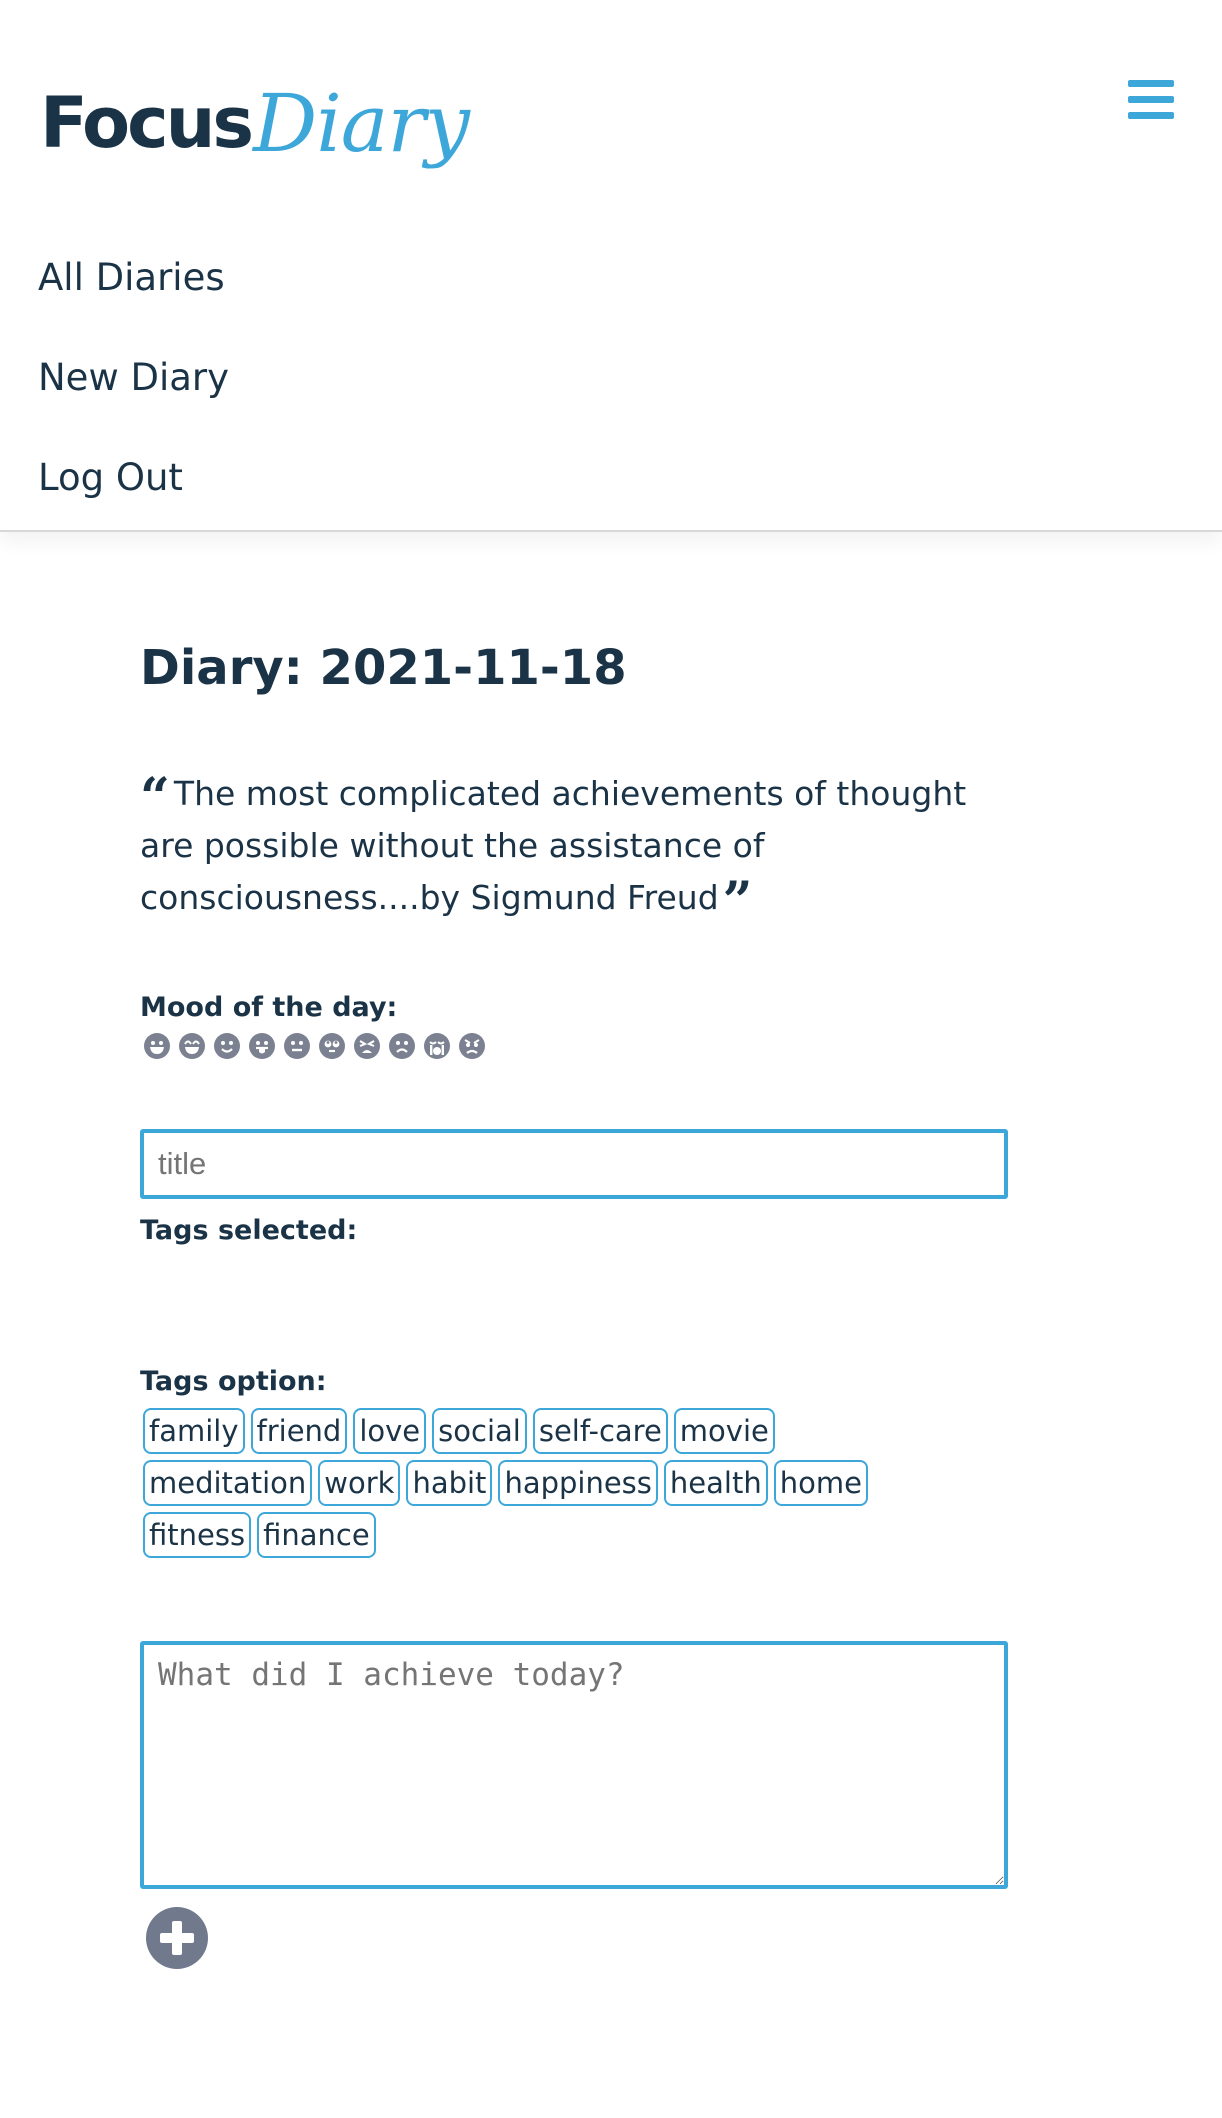 The image size is (1222, 2118). What do you see at coordinates (228, 1483) in the screenshot?
I see `tag-option: meditation` at bounding box center [228, 1483].